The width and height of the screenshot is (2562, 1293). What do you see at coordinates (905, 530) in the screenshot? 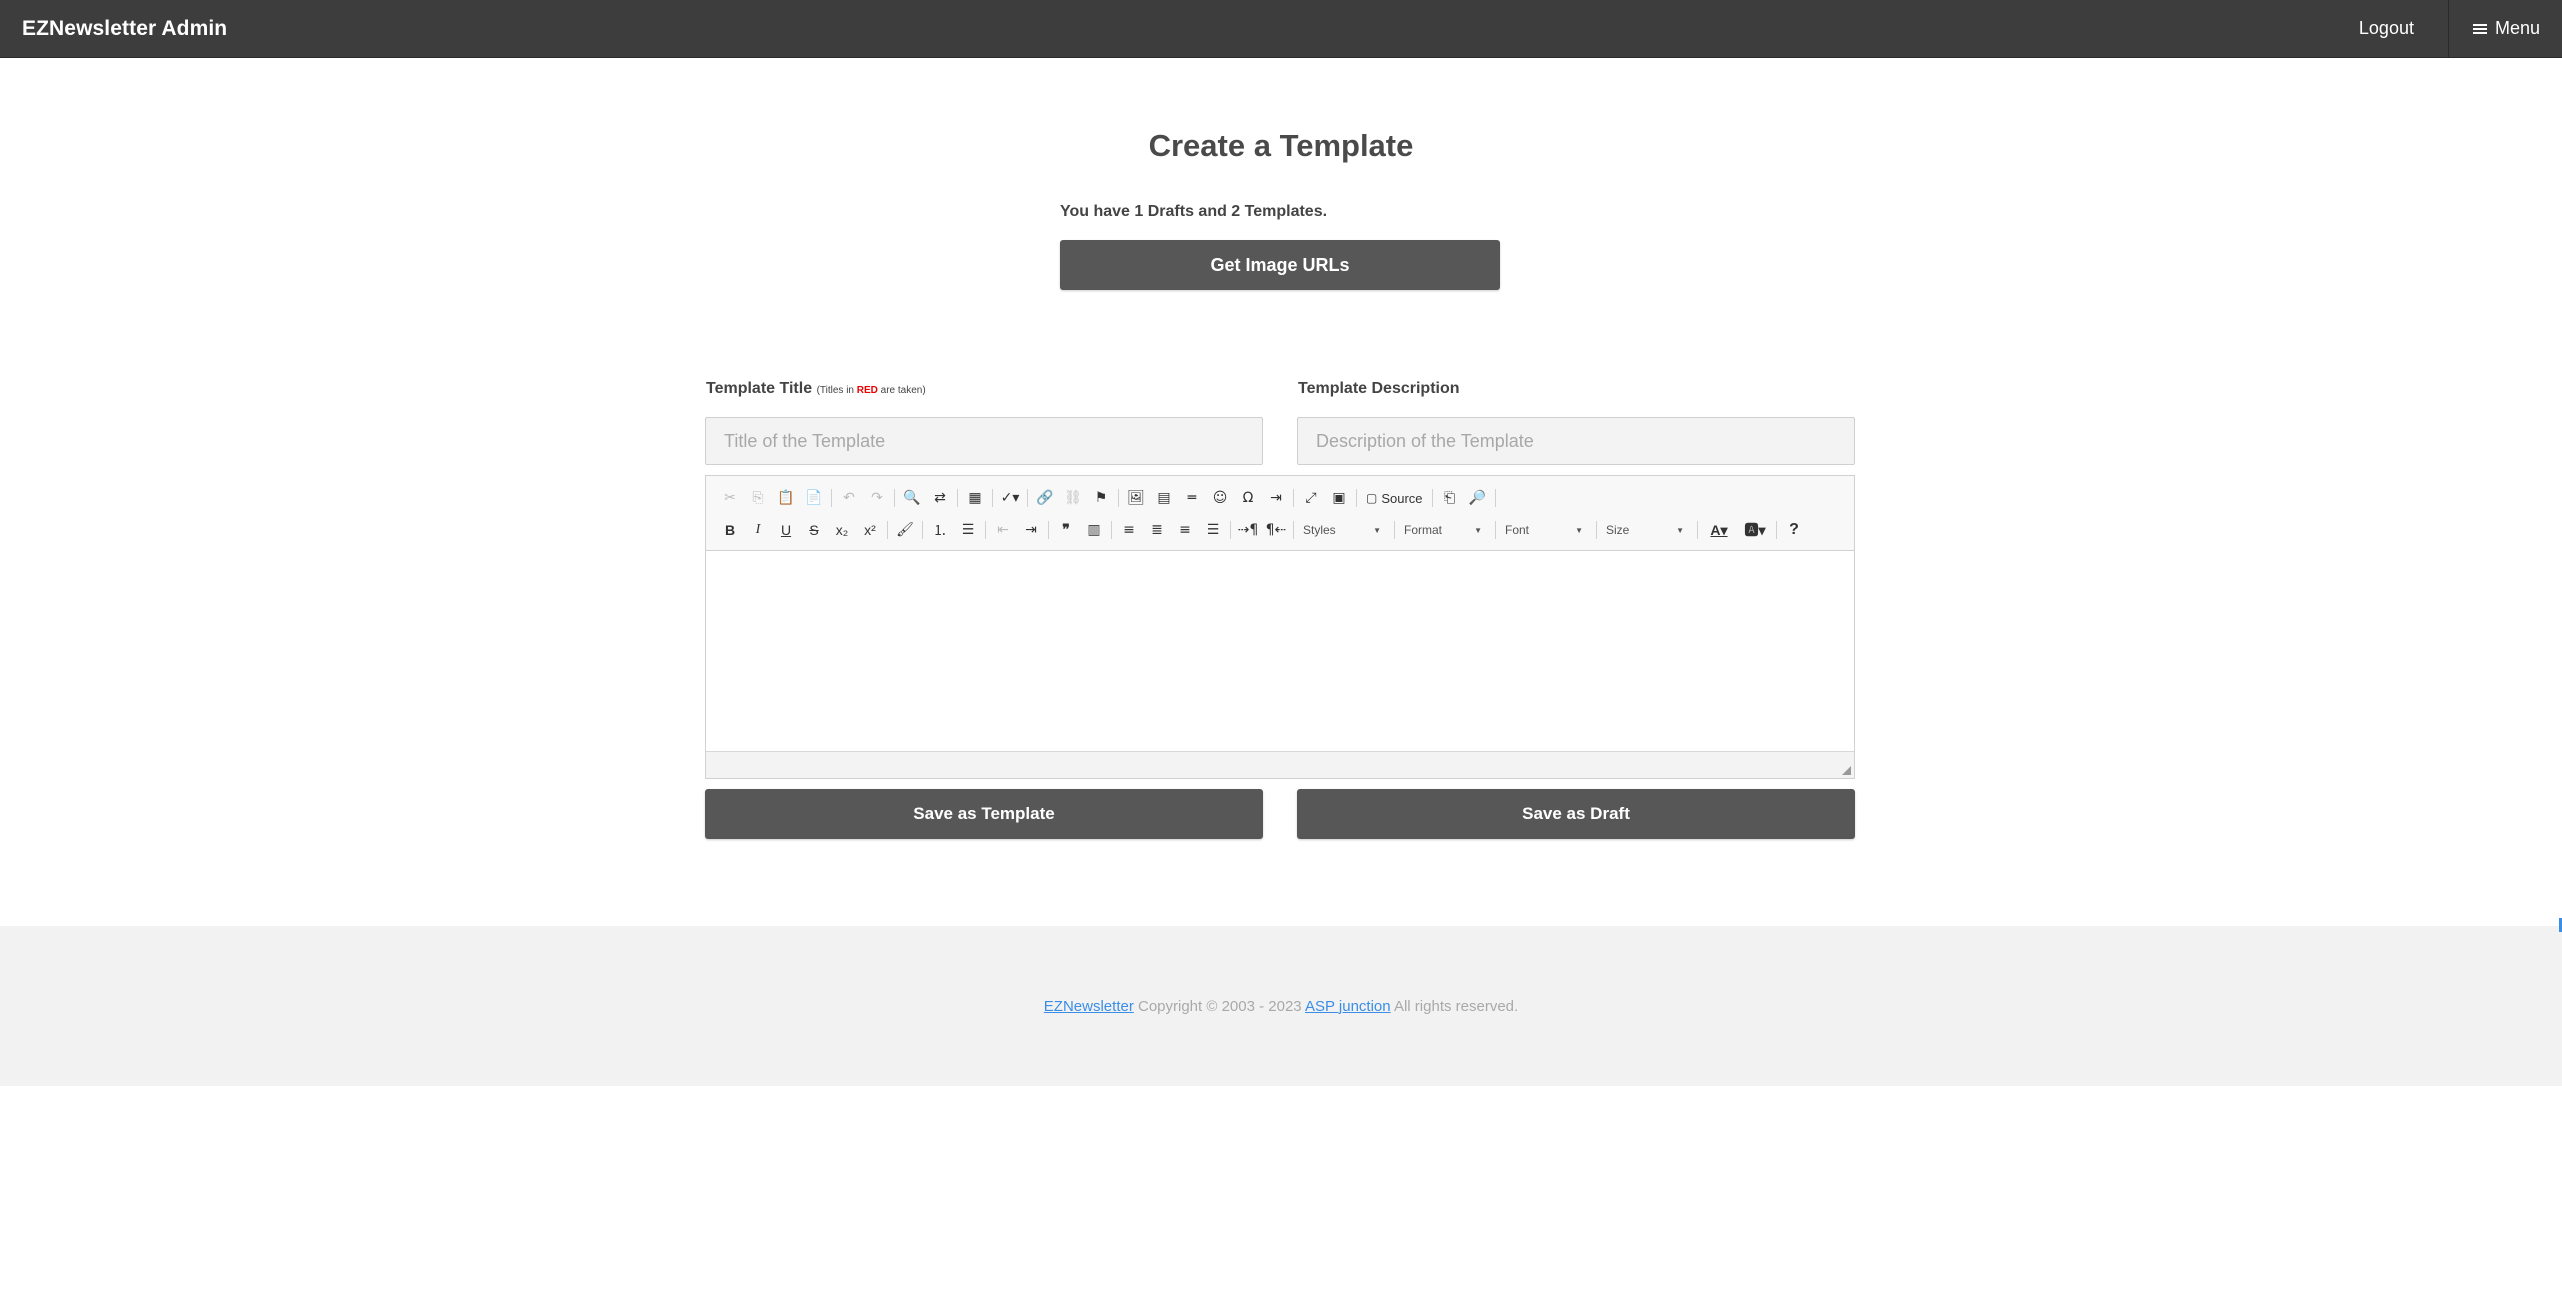
I see `remove-format-icon: 🖌` at bounding box center [905, 530].